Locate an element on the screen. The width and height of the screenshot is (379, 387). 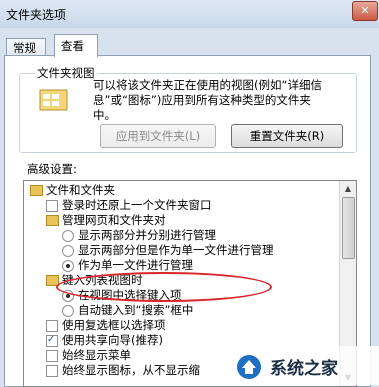
scrollbar-thumb is located at coordinates (348, 228).